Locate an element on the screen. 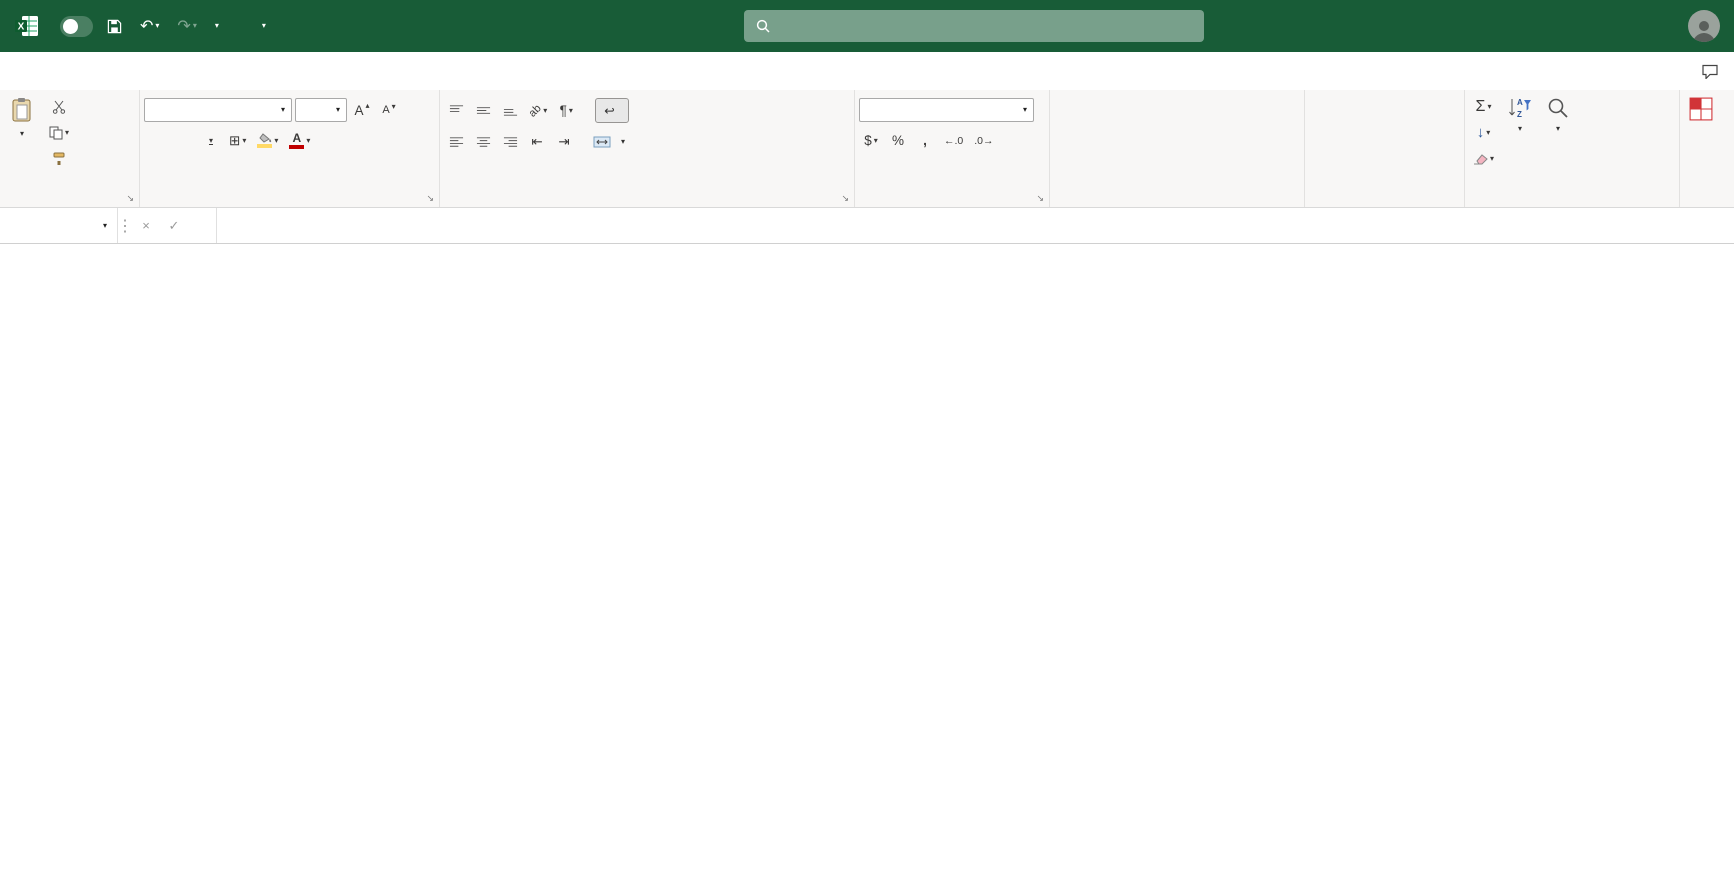  redo-icon: ↷ is located at coordinates (184, 26).